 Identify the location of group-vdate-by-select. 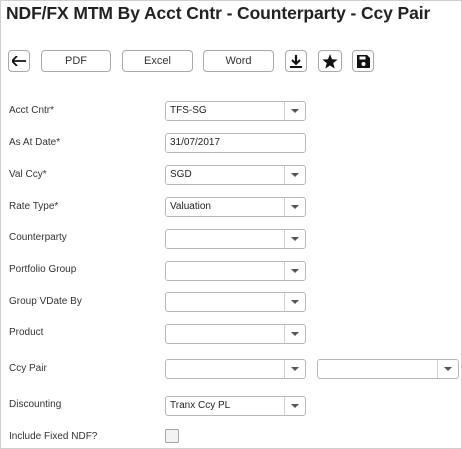
(235, 302).